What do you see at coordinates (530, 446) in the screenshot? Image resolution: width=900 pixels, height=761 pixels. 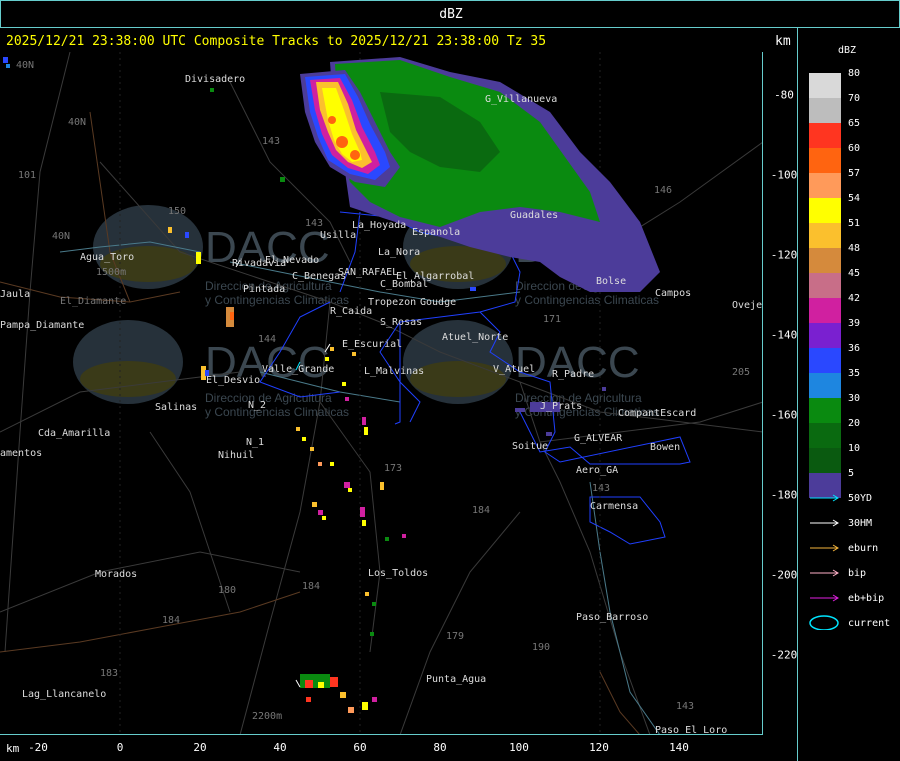 I see `place-label: Soitue` at bounding box center [530, 446].